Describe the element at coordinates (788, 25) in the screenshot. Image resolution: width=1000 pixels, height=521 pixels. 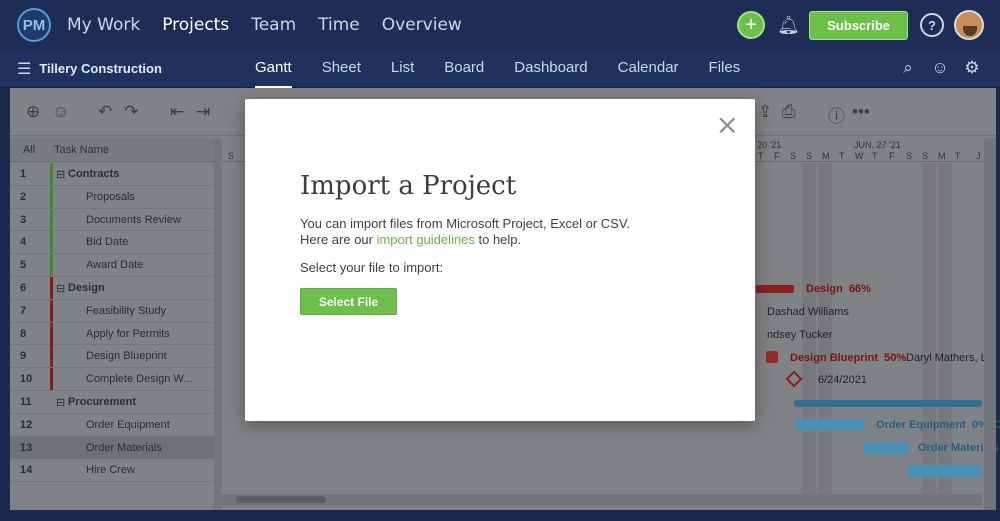
I see `notifications-bell-icon: 🔔︎` at that location.